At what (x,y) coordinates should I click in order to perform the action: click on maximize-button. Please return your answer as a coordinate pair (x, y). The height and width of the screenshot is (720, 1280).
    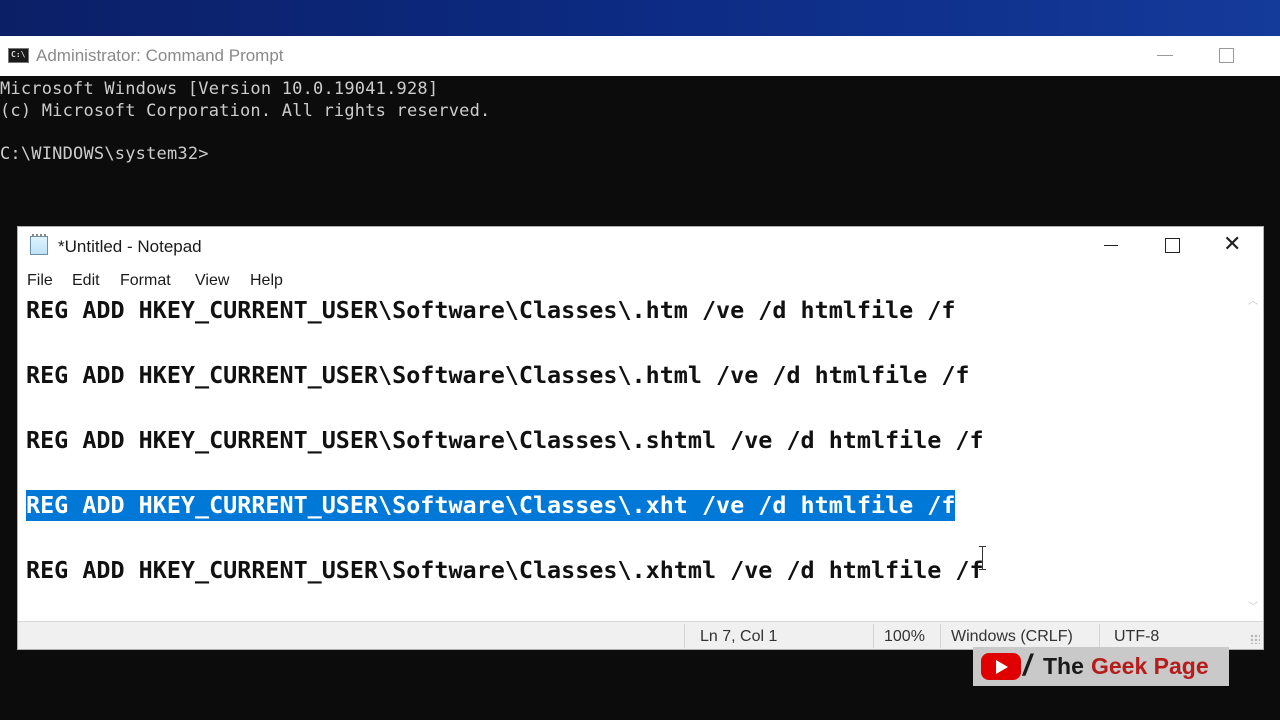
    Looking at the image, I should click on (1172, 245).